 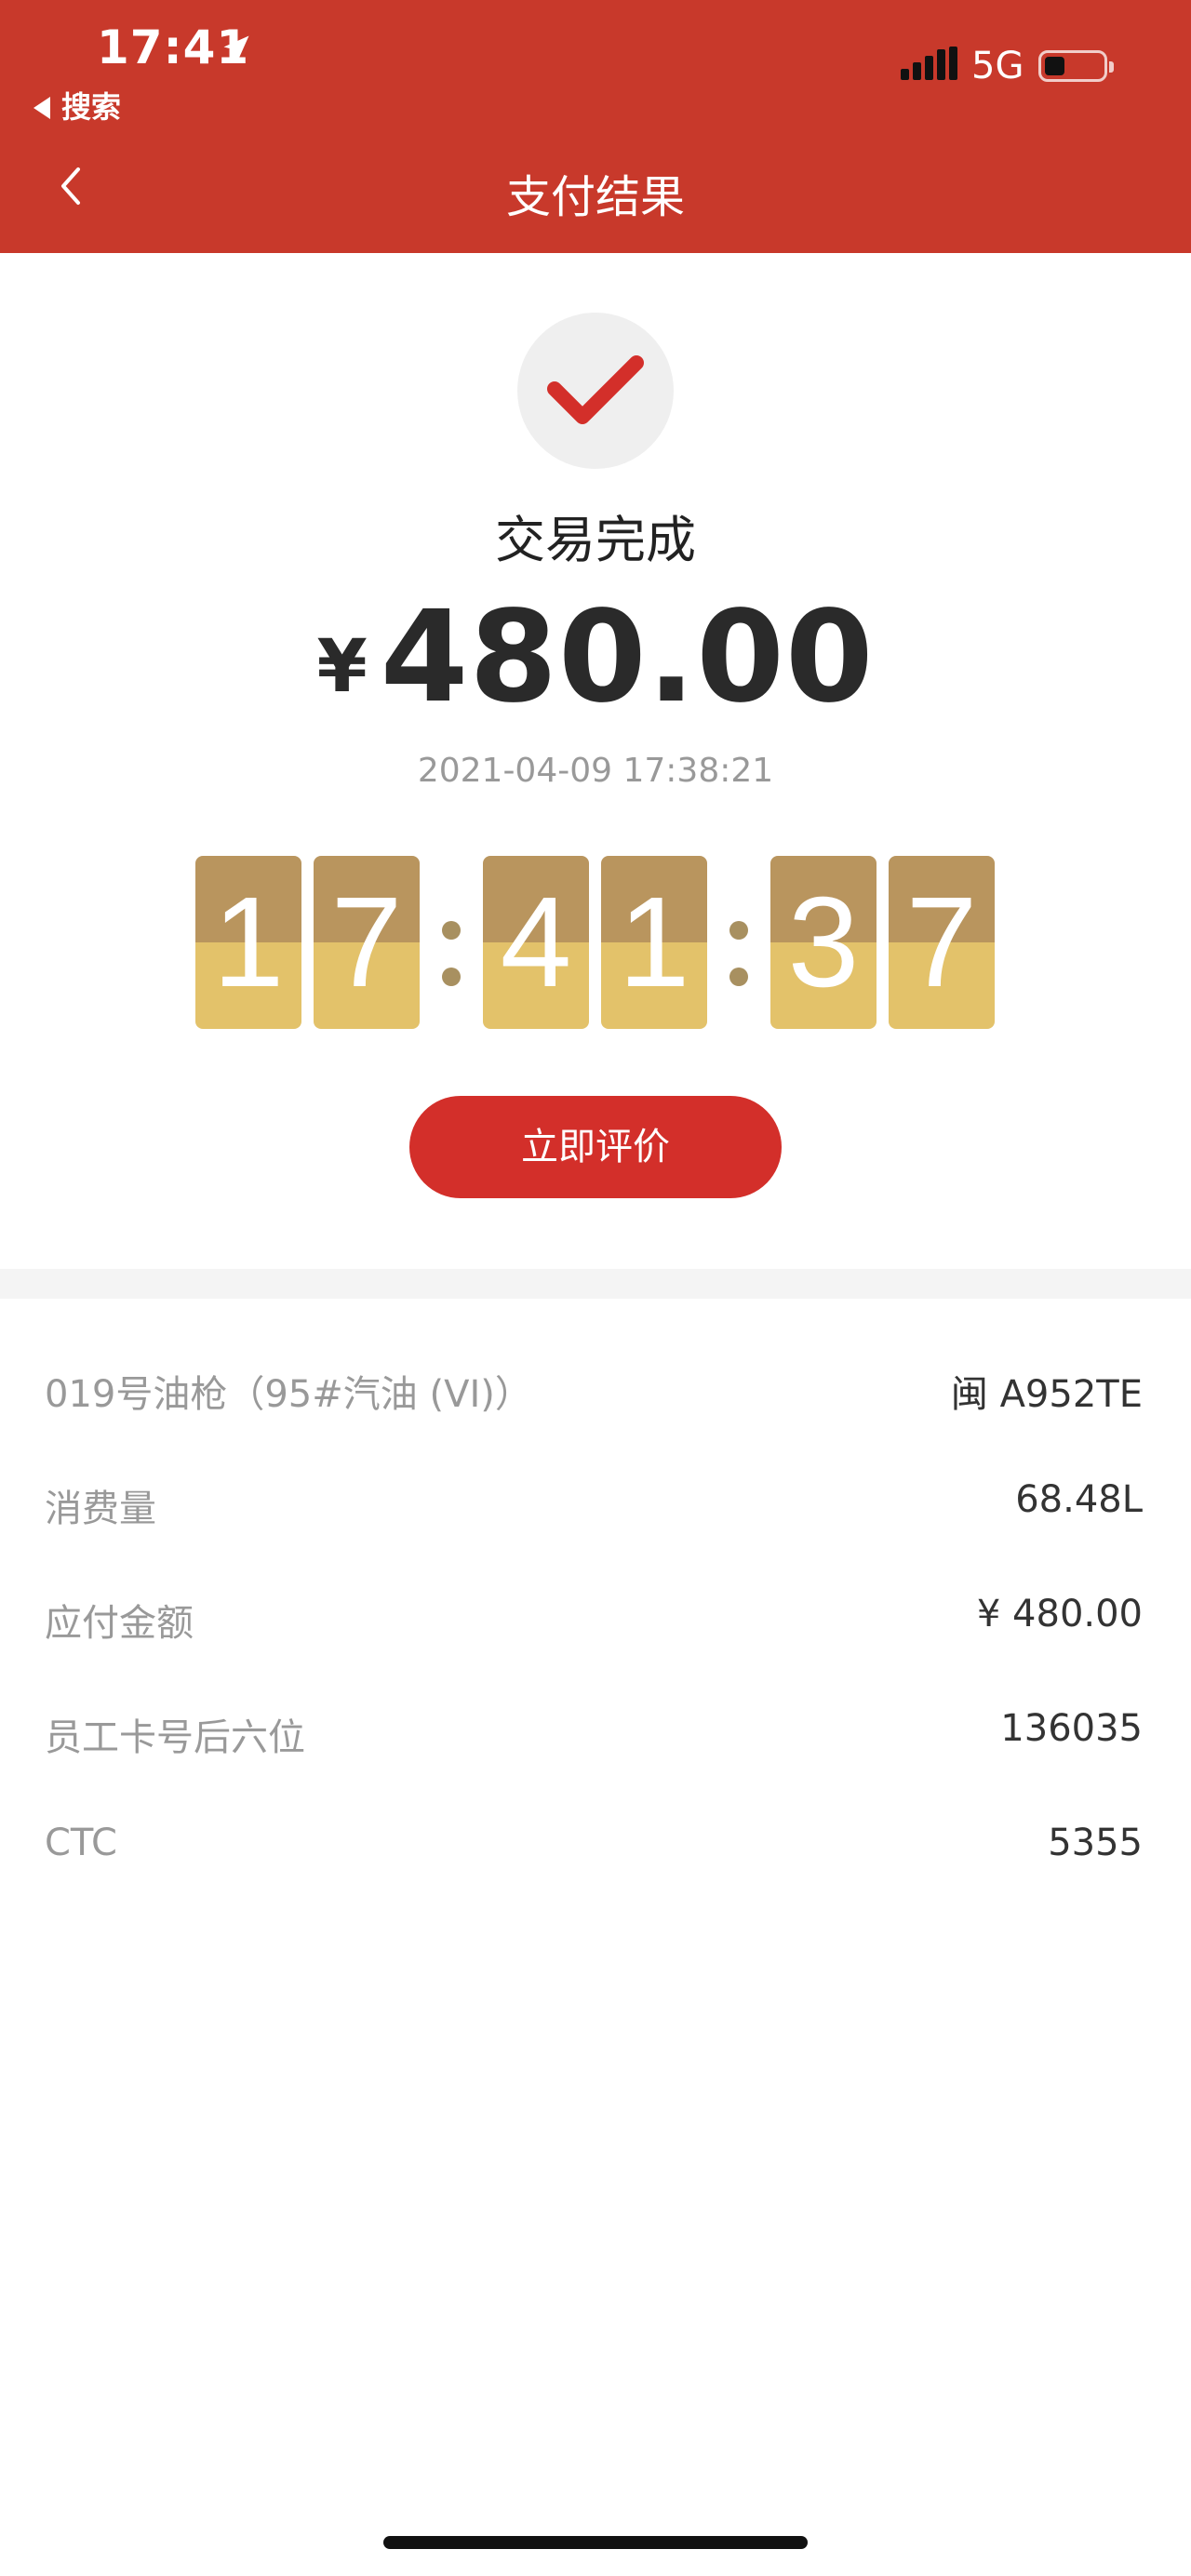 What do you see at coordinates (248, 942) in the screenshot?
I see `clock-hour-tens: 1` at bounding box center [248, 942].